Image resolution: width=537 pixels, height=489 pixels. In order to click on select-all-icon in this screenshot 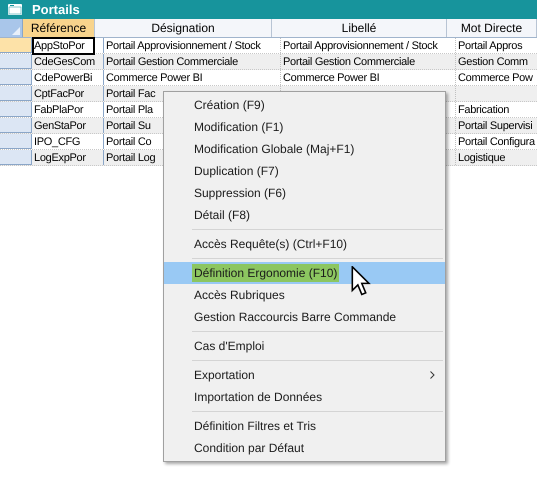, I will do `click(16, 31)`.